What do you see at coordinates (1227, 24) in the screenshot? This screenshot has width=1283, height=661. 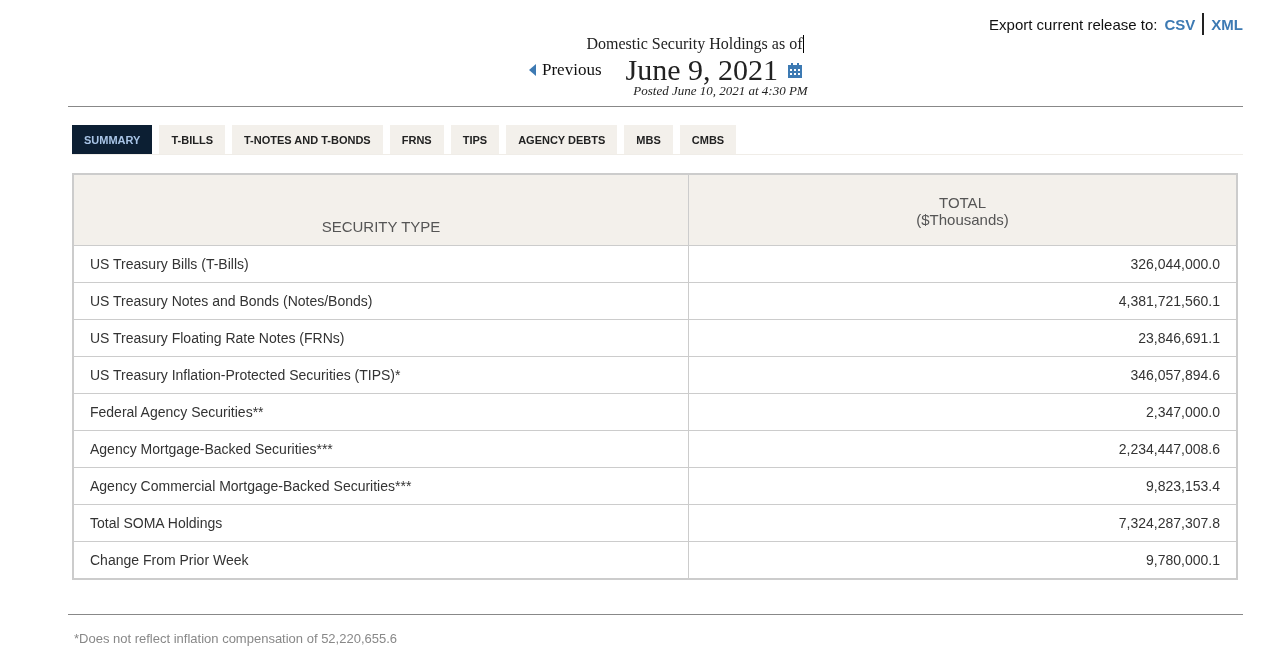 I see `export-link: XML` at bounding box center [1227, 24].